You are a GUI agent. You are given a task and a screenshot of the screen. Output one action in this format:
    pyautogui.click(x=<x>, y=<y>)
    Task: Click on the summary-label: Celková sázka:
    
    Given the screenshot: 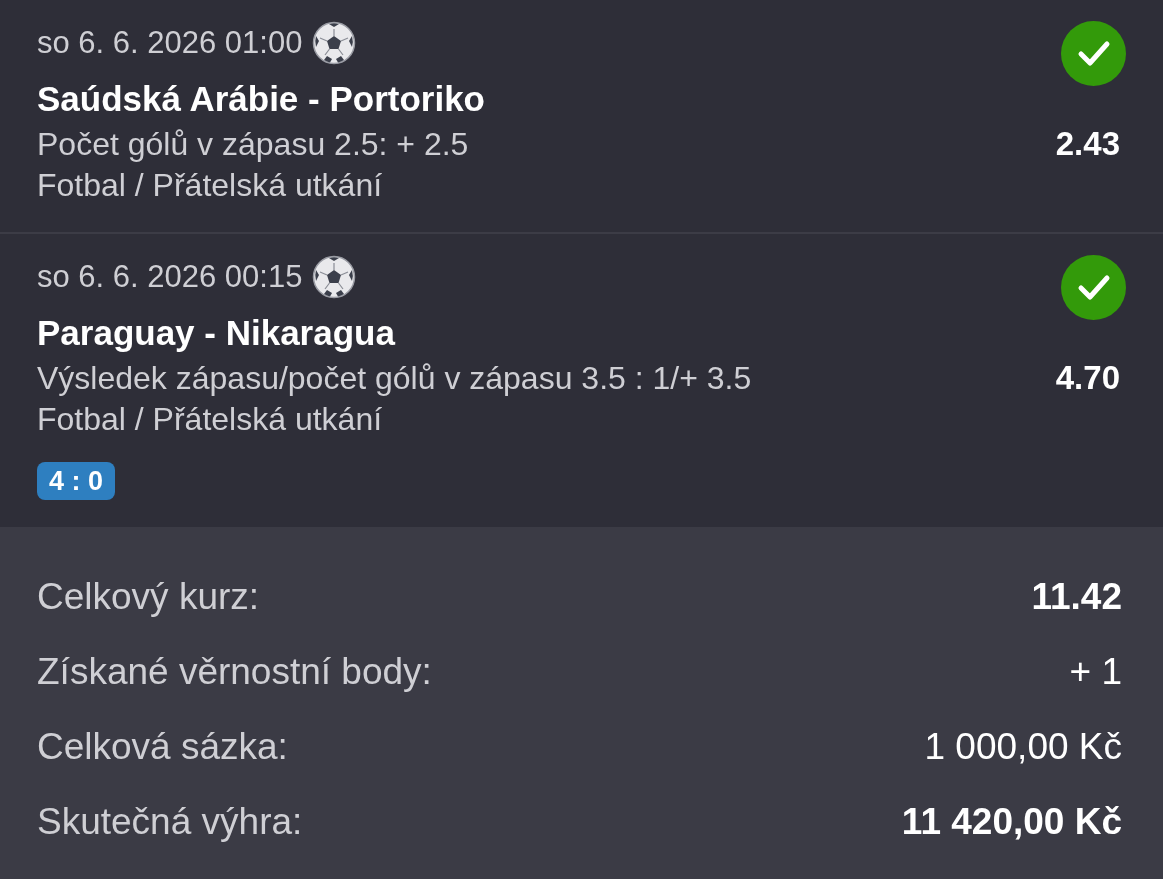 What is the action you would take?
    pyautogui.click(x=162, y=746)
    